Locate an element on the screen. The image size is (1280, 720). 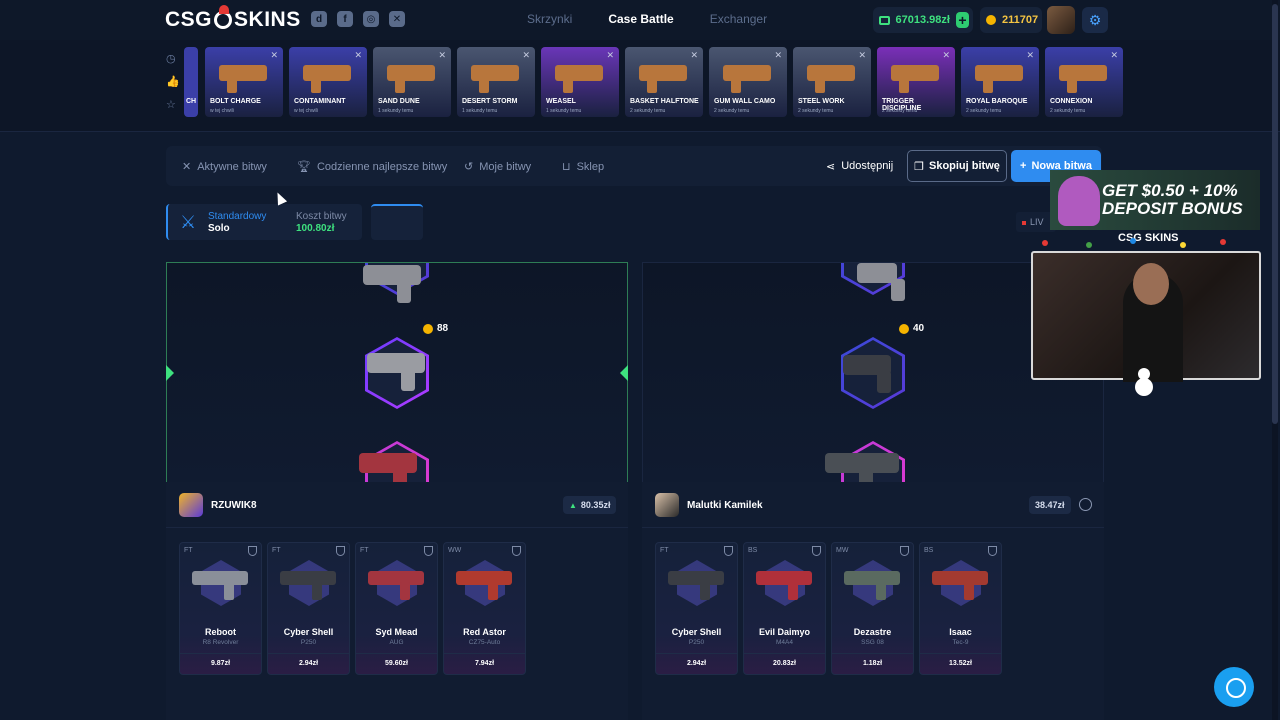
player1-total-value: 80.35zł is located at coordinates (595, 505).